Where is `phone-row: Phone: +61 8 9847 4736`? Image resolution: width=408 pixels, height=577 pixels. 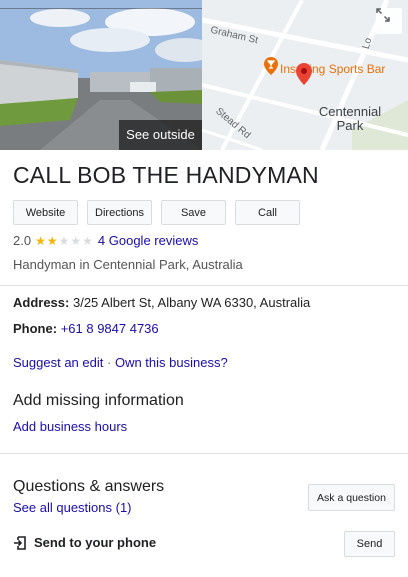
phone-row: Phone: +61 8 9847 4736 is located at coordinates (86, 328).